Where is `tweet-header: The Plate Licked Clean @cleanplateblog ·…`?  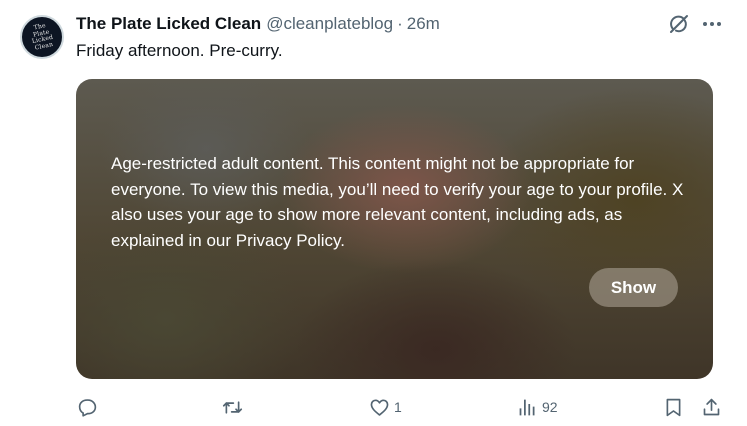 tweet-header: The Plate Licked Clean @cleanplateblog ·… is located at coordinates (258, 24).